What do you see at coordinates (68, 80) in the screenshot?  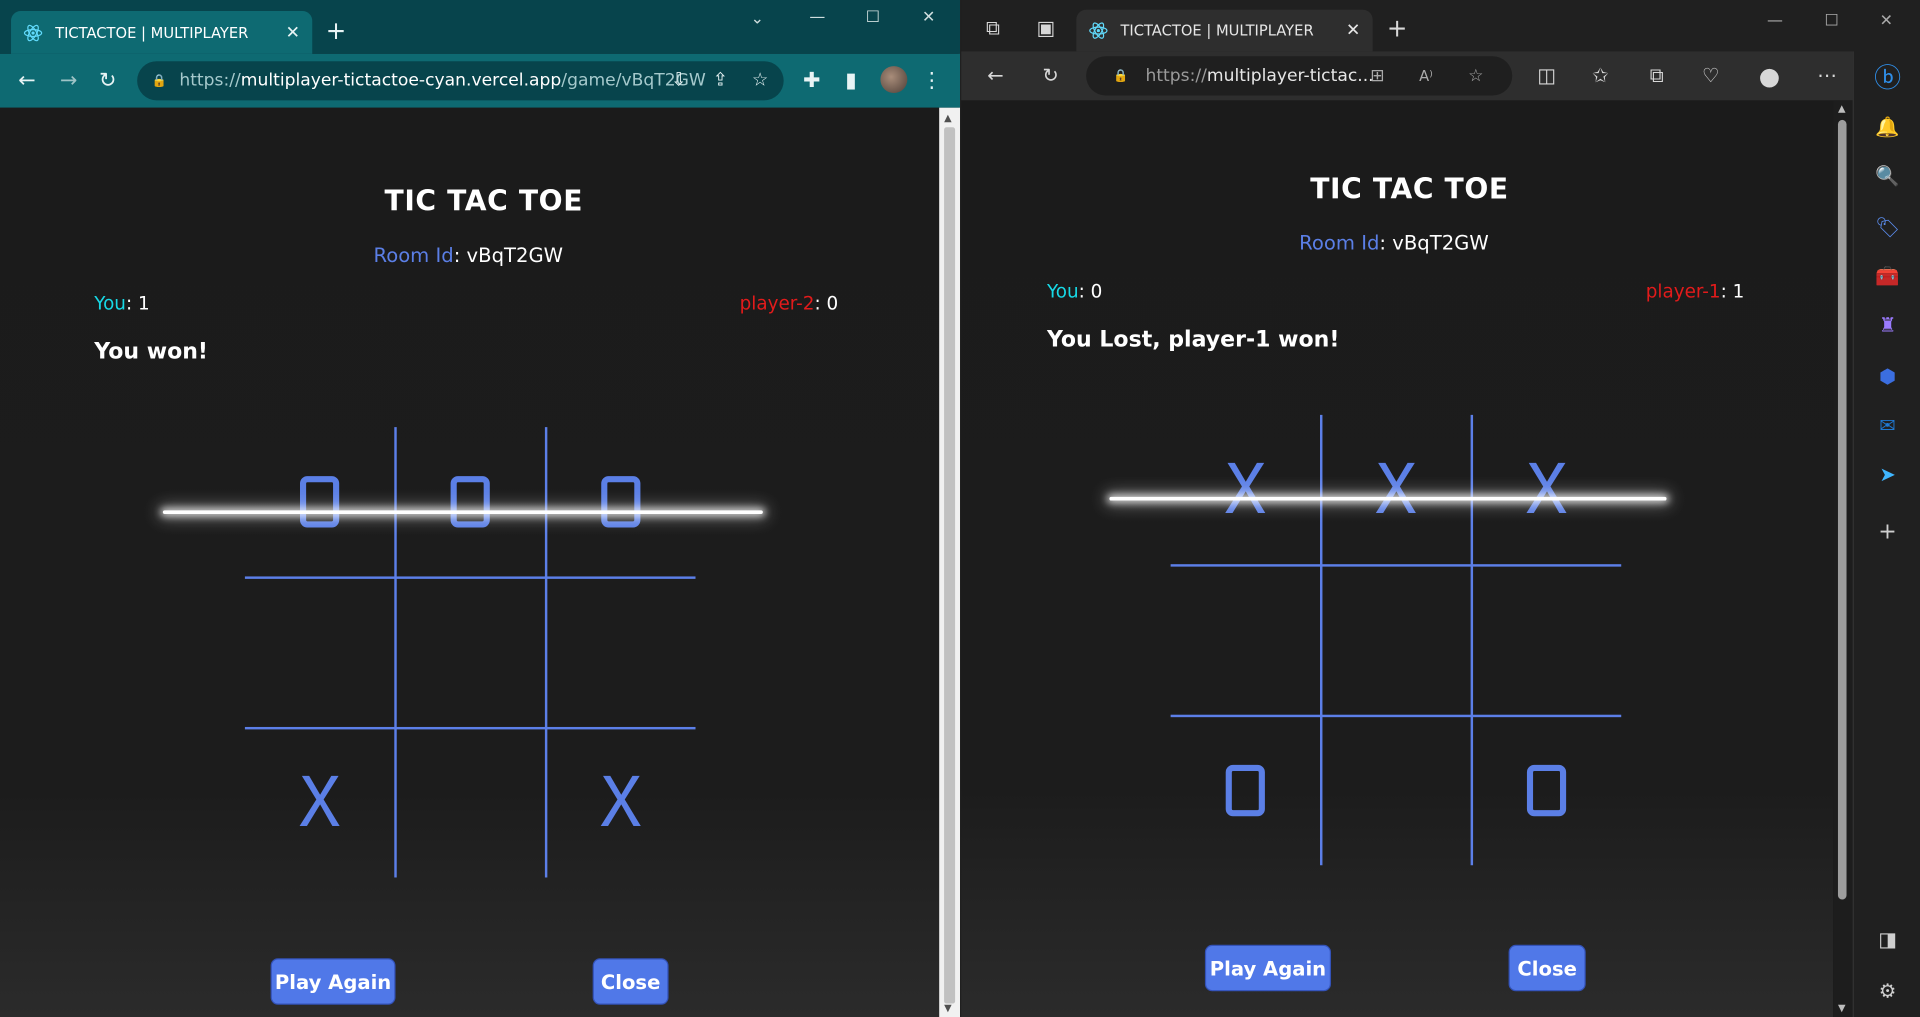 I see `forward-arrow-icon: →` at bounding box center [68, 80].